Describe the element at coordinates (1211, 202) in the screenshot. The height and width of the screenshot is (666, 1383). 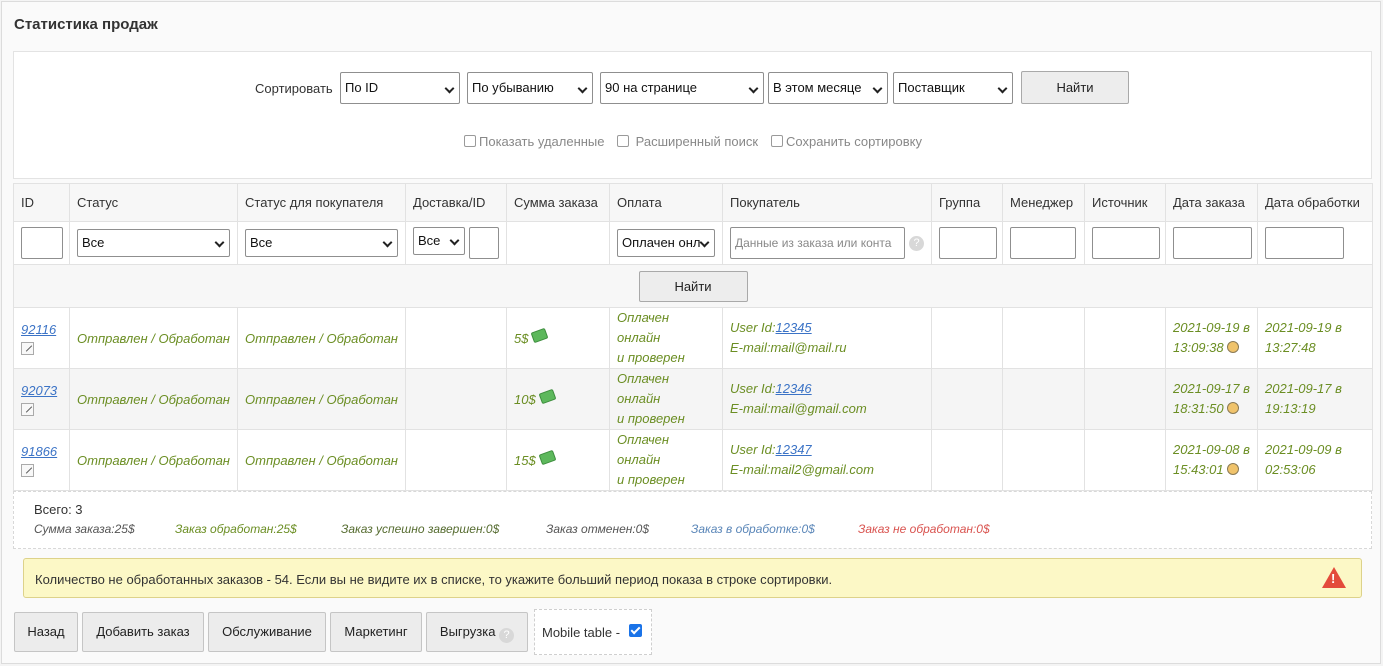
I see `column-header-order-date: Дата заказа` at that location.